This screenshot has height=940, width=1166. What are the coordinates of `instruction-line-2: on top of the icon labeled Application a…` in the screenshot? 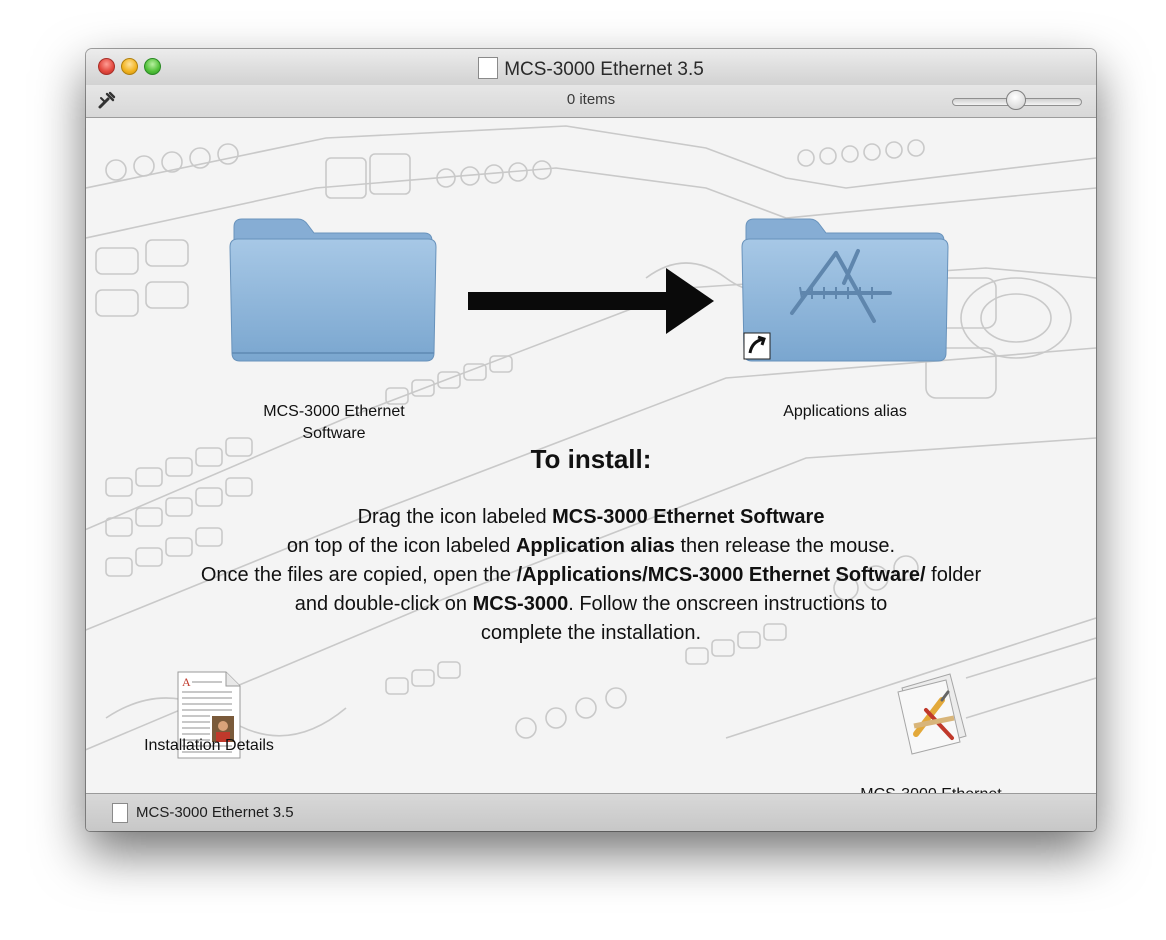 It's located at (591, 546).